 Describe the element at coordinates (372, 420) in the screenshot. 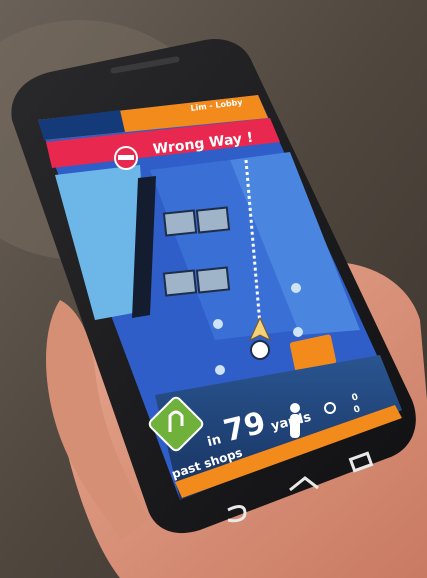

I see `speed-icon` at that location.